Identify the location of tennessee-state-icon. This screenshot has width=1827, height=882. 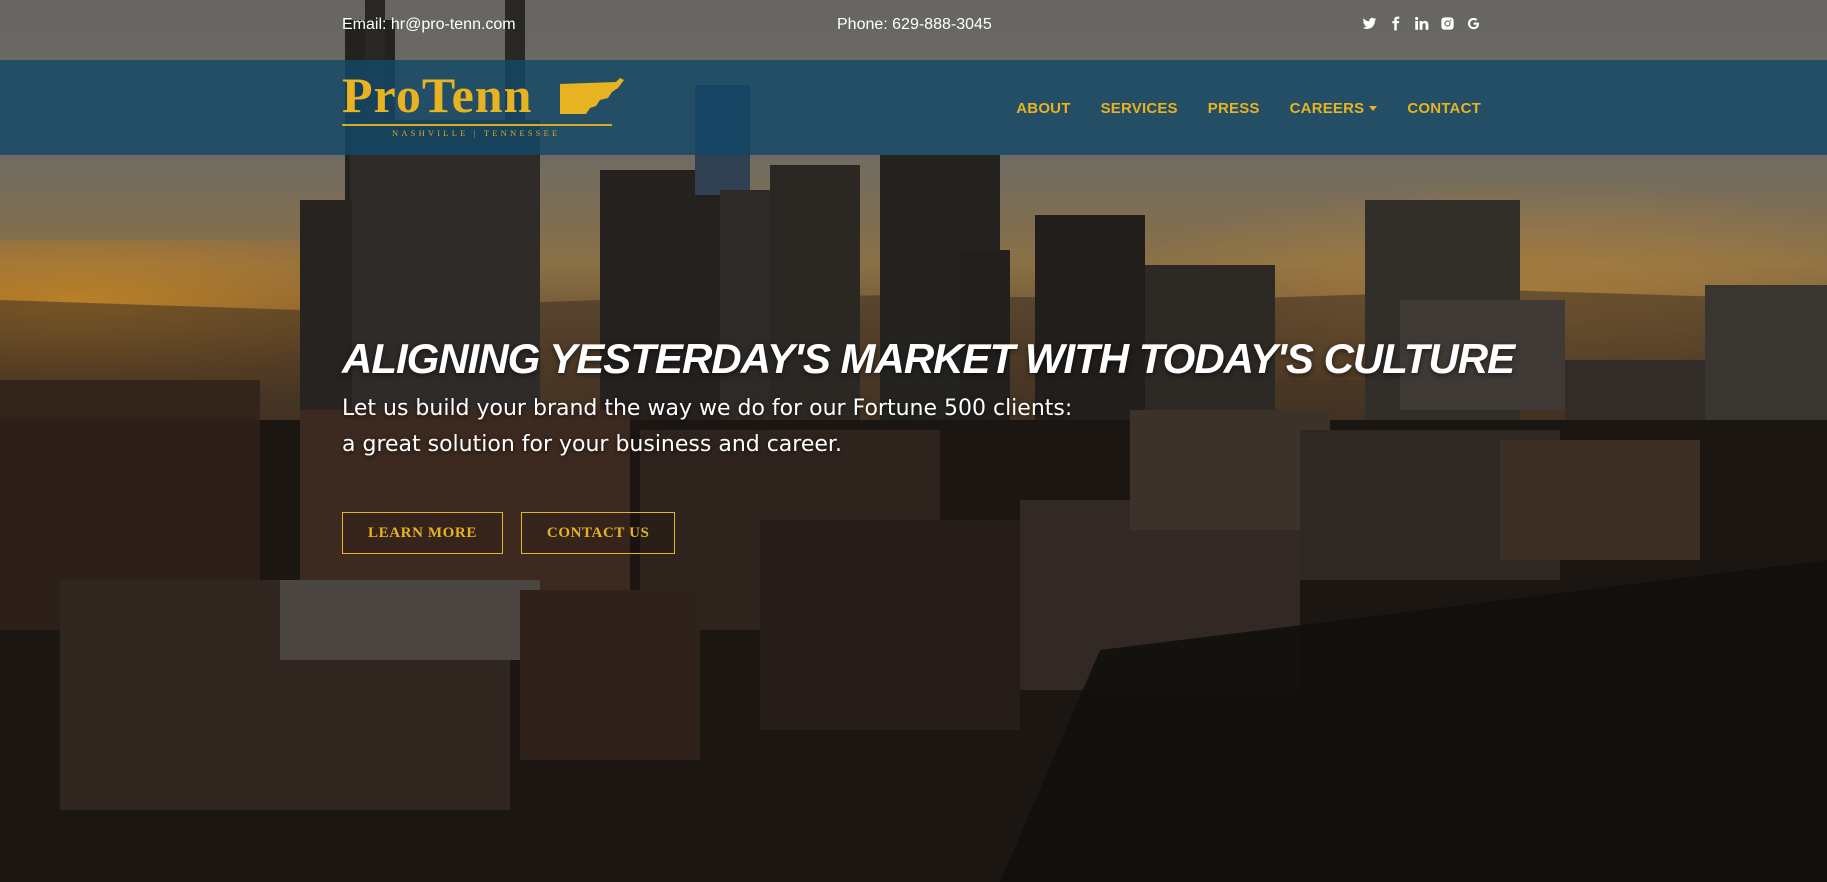
(592, 96).